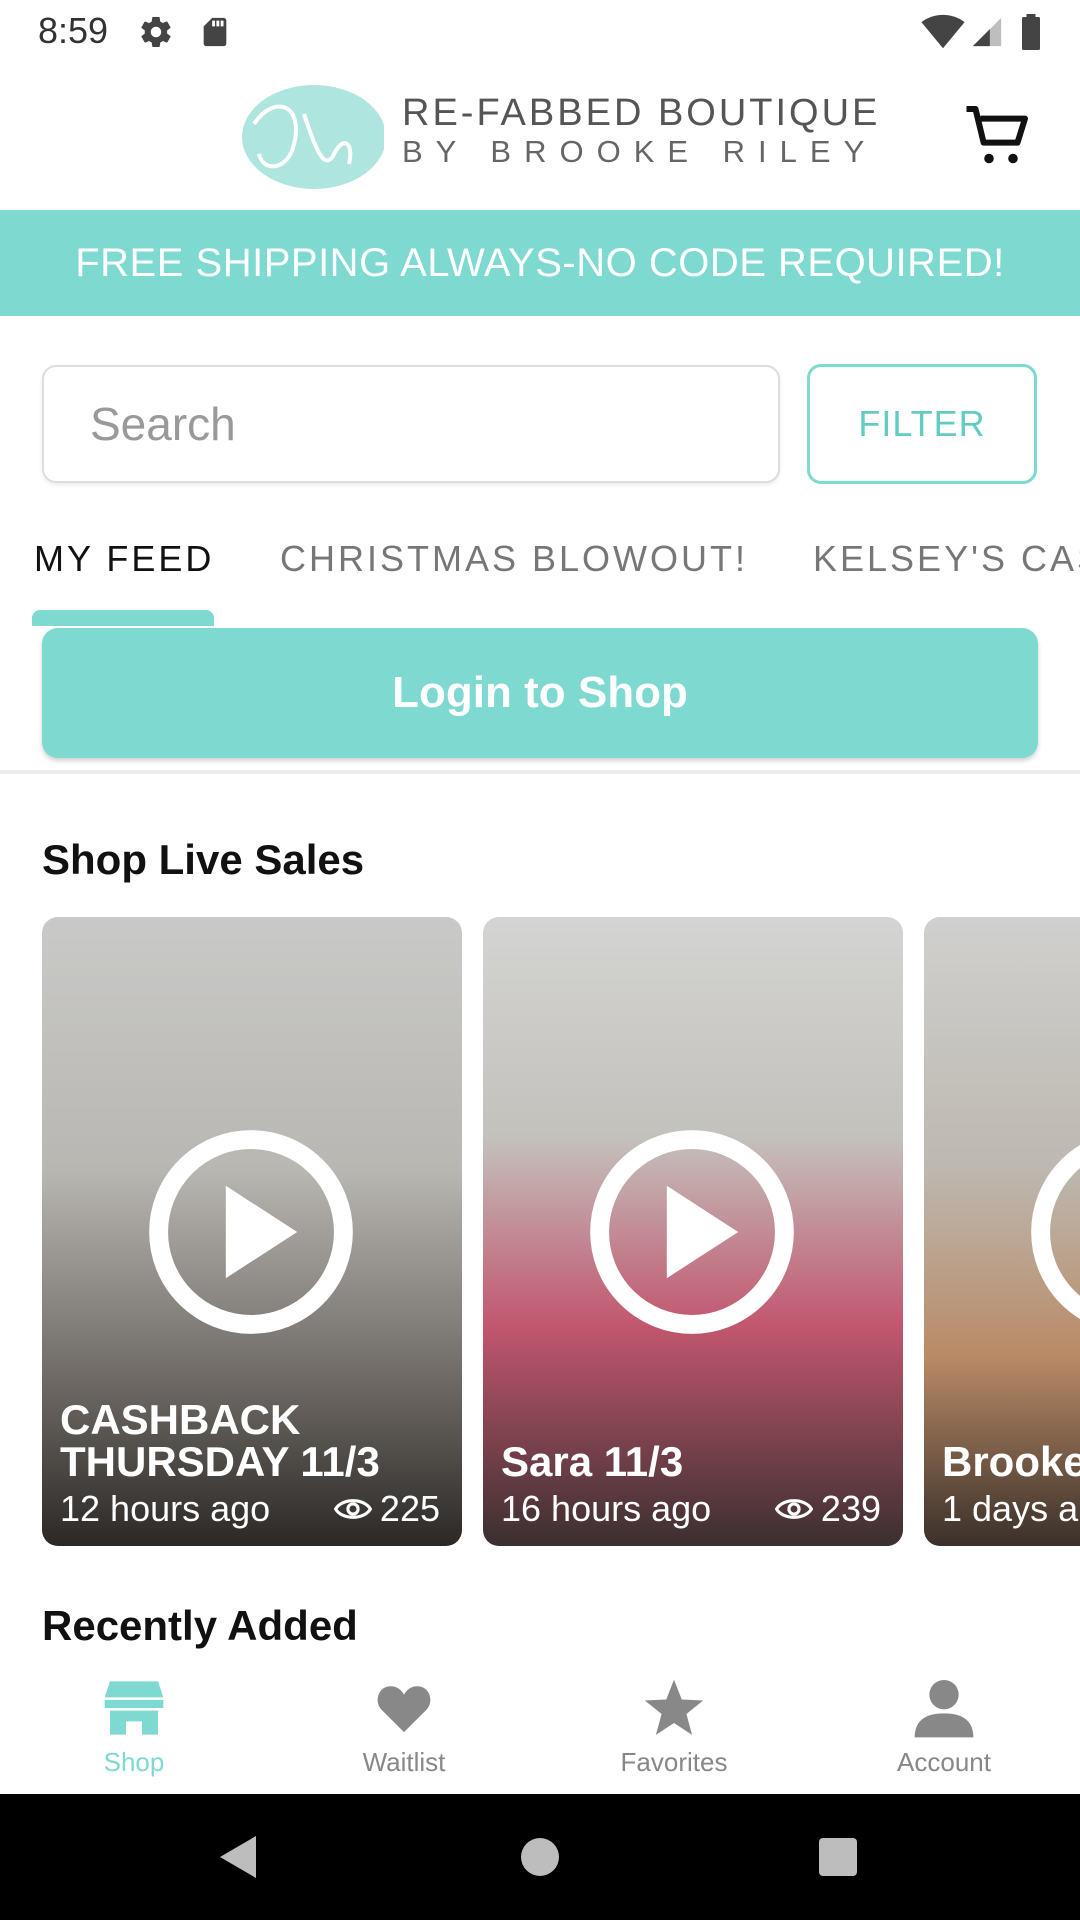 This screenshot has width=1080, height=1920. Describe the element at coordinates (674, 1762) in the screenshot. I see `nav-label: Favorites` at that location.